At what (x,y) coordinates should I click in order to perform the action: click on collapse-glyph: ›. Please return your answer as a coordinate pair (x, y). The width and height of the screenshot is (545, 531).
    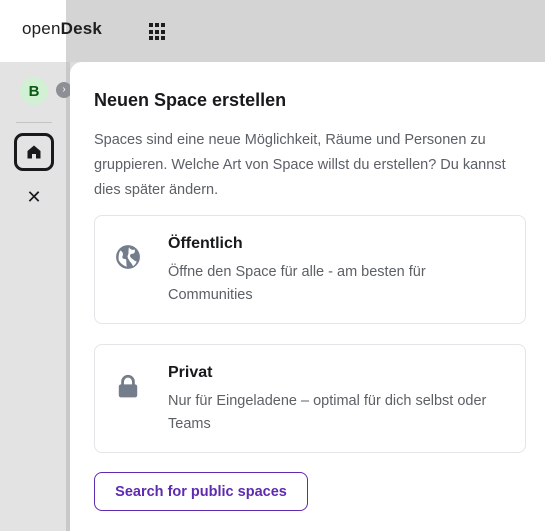
    Looking at the image, I should click on (64, 89).